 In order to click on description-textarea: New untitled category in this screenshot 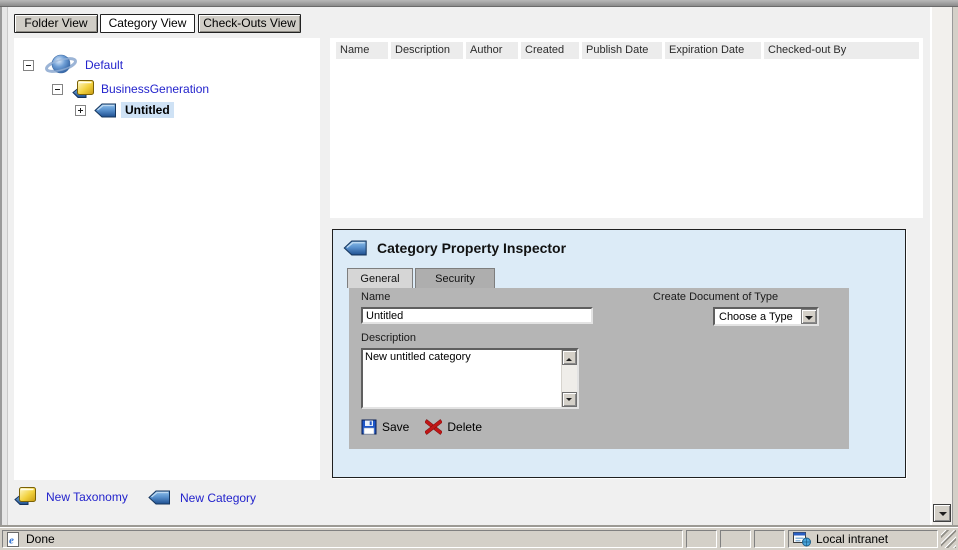, I will do `click(462, 378)`.